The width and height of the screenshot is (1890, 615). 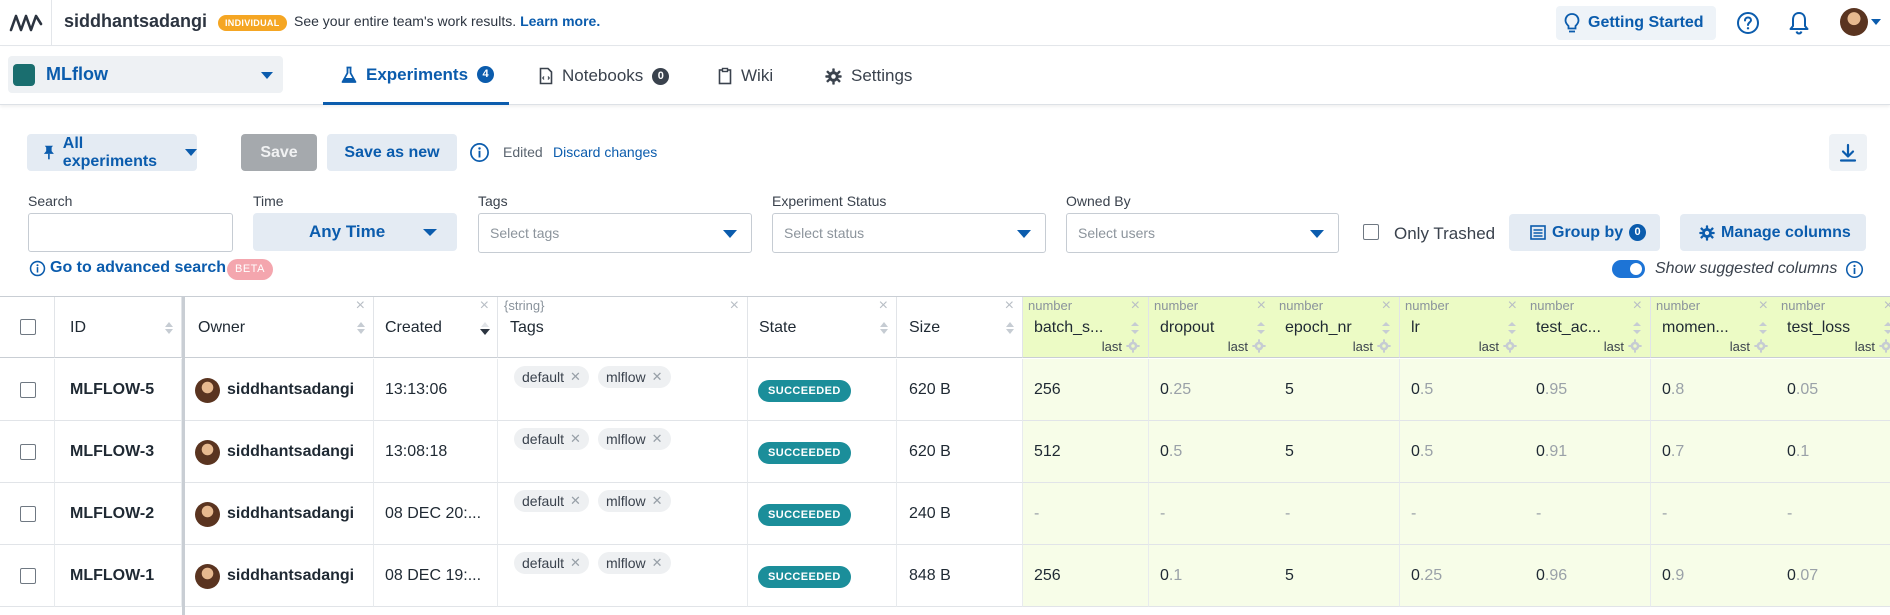 What do you see at coordinates (1212, 327) in the screenshot?
I see `column-header-metric: number dropout last ×` at bounding box center [1212, 327].